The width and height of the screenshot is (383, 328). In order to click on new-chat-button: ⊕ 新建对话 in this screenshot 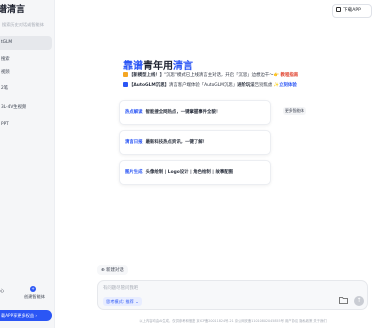, I will do `click(112, 270)`.